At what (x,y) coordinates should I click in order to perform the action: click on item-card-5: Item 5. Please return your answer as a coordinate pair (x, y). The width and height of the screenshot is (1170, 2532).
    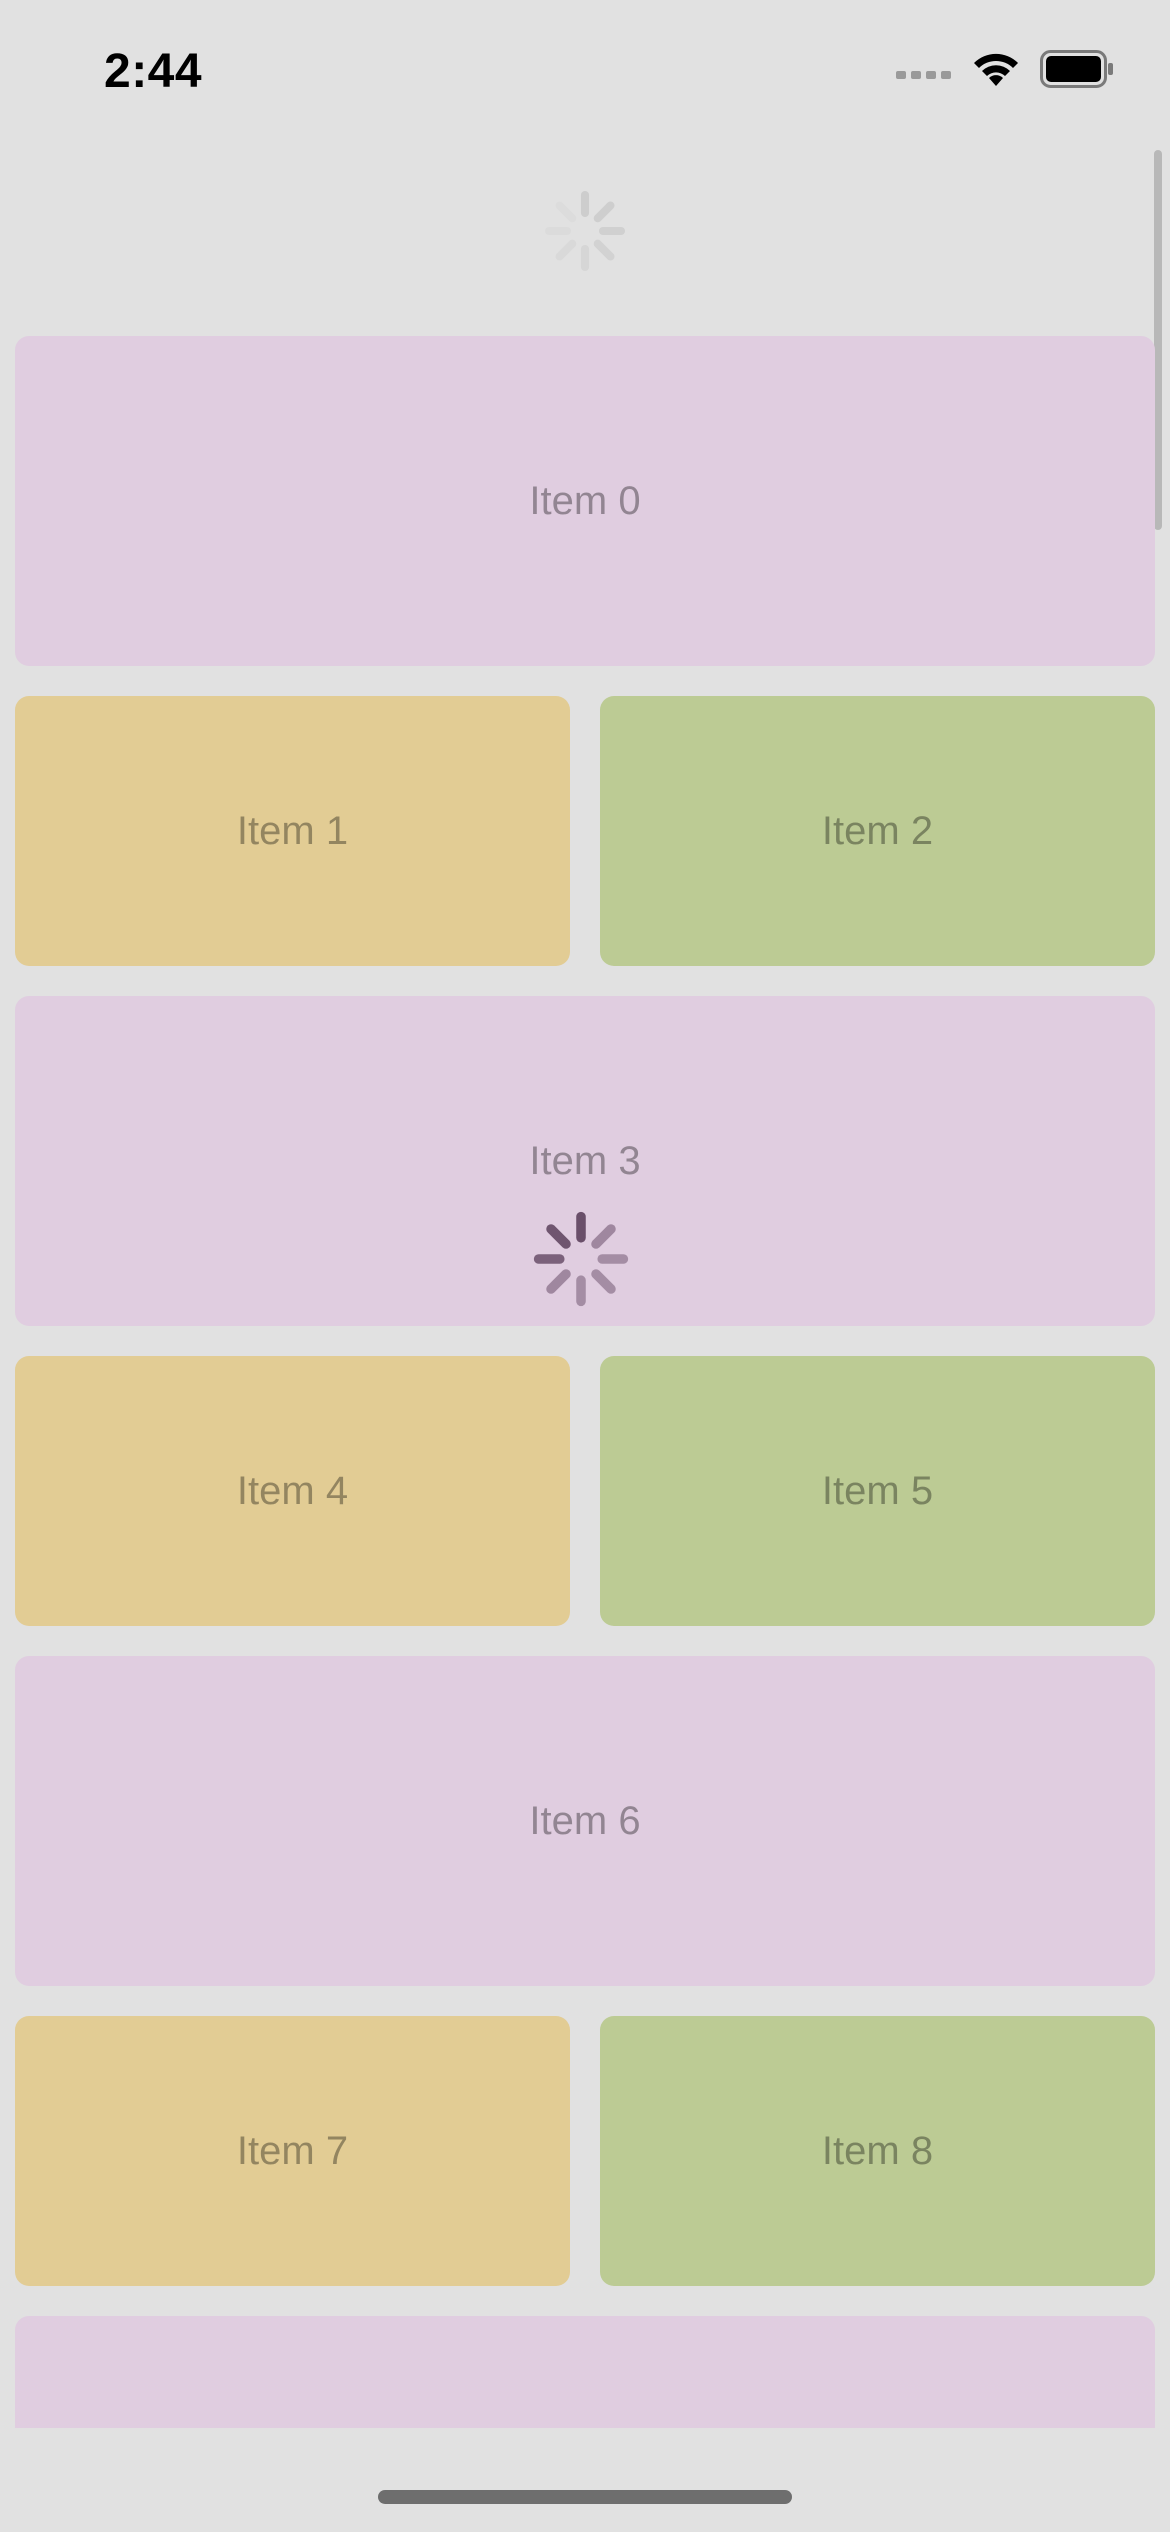
    Looking at the image, I should click on (877, 1491).